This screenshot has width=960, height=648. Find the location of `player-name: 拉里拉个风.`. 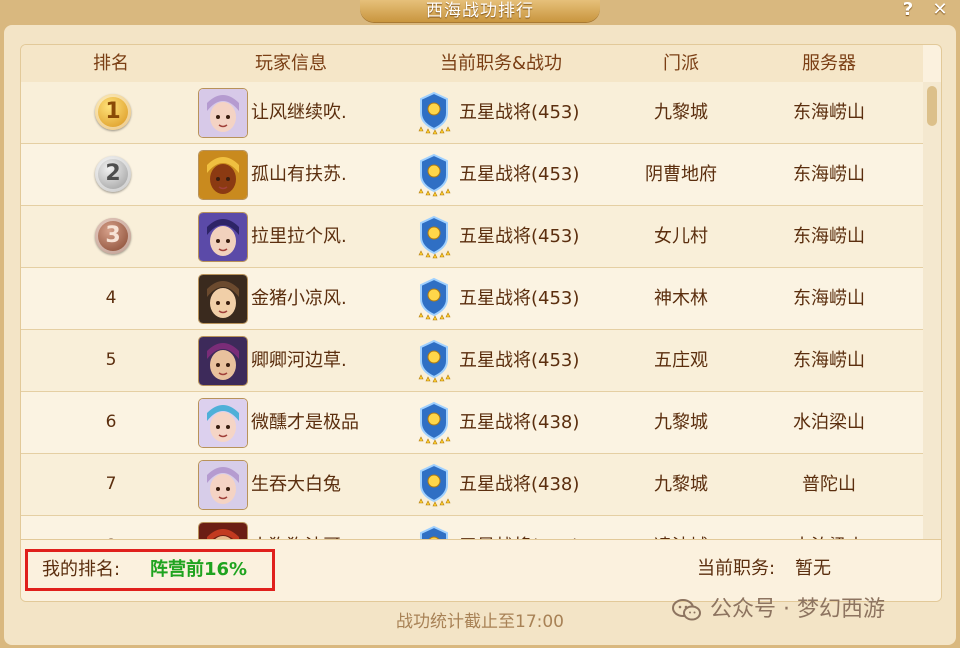

player-name: 拉里拉个风. is located at coordinates (299, 236).